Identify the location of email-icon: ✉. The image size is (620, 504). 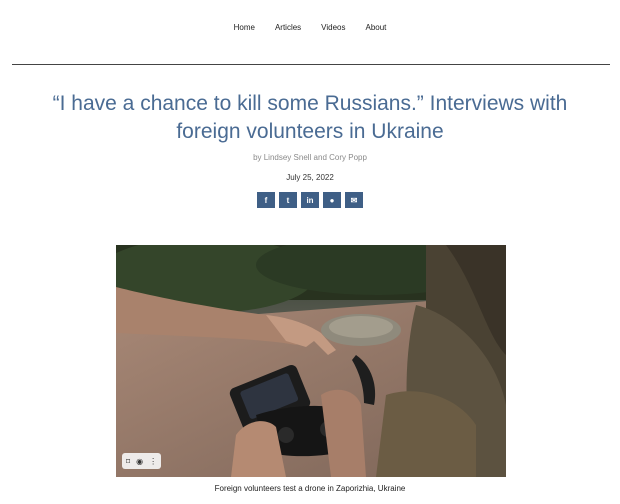
(354, 200).